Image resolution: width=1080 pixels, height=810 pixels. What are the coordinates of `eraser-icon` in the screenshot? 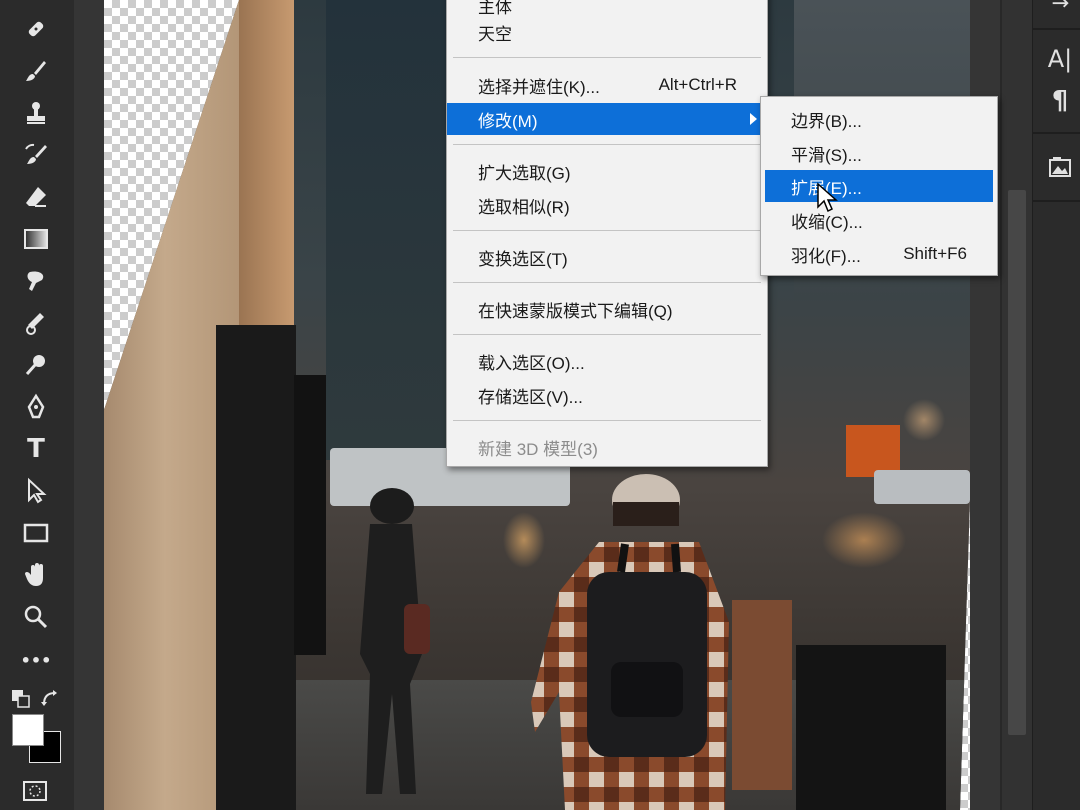 It's located at (36, 197).